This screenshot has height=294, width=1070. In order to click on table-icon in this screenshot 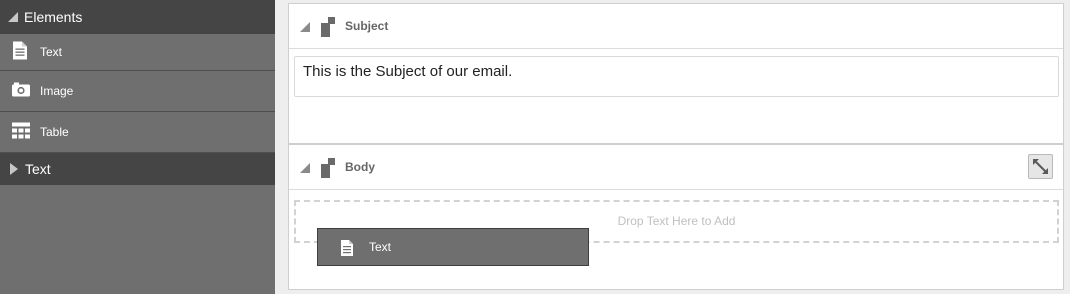, I will do `click(21, 132)`.